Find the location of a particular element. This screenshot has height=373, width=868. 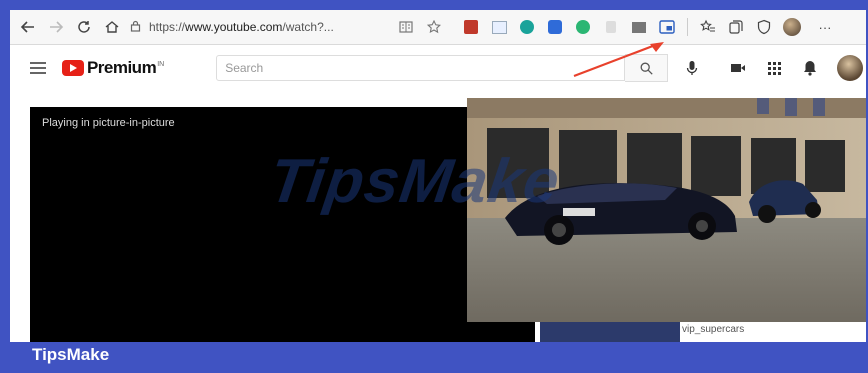

related-video-thumbnail is located at coordinates (610, 332).